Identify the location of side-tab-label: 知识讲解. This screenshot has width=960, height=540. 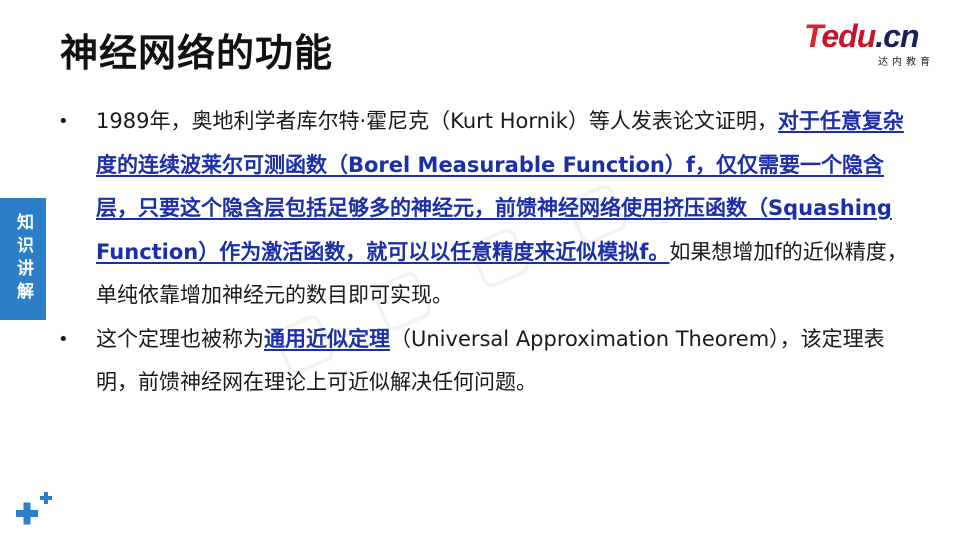
(23, 259).